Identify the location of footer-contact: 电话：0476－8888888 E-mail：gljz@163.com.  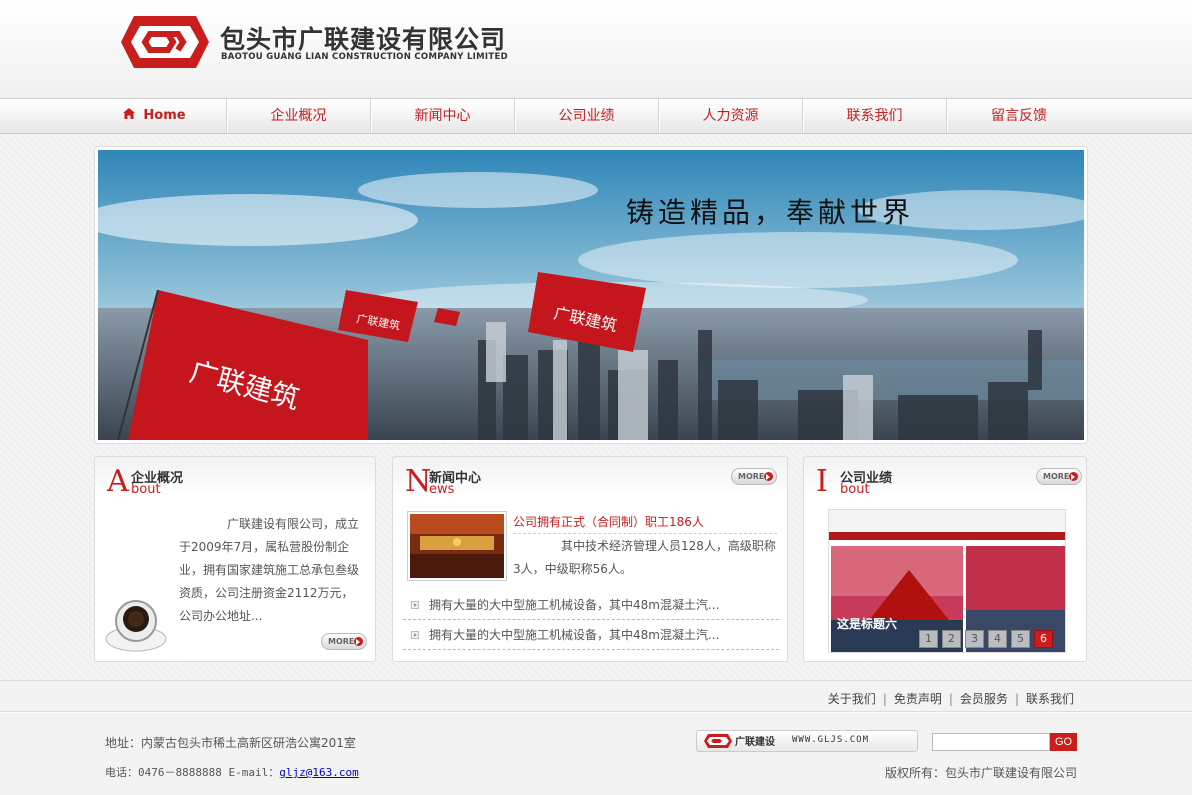
(232, 772).